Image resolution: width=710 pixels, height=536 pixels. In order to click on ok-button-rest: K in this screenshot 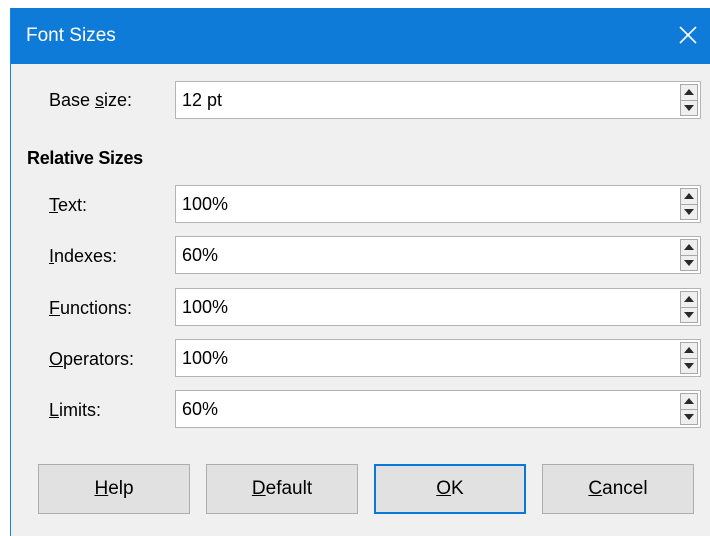, I will do `click(457, 488)`.